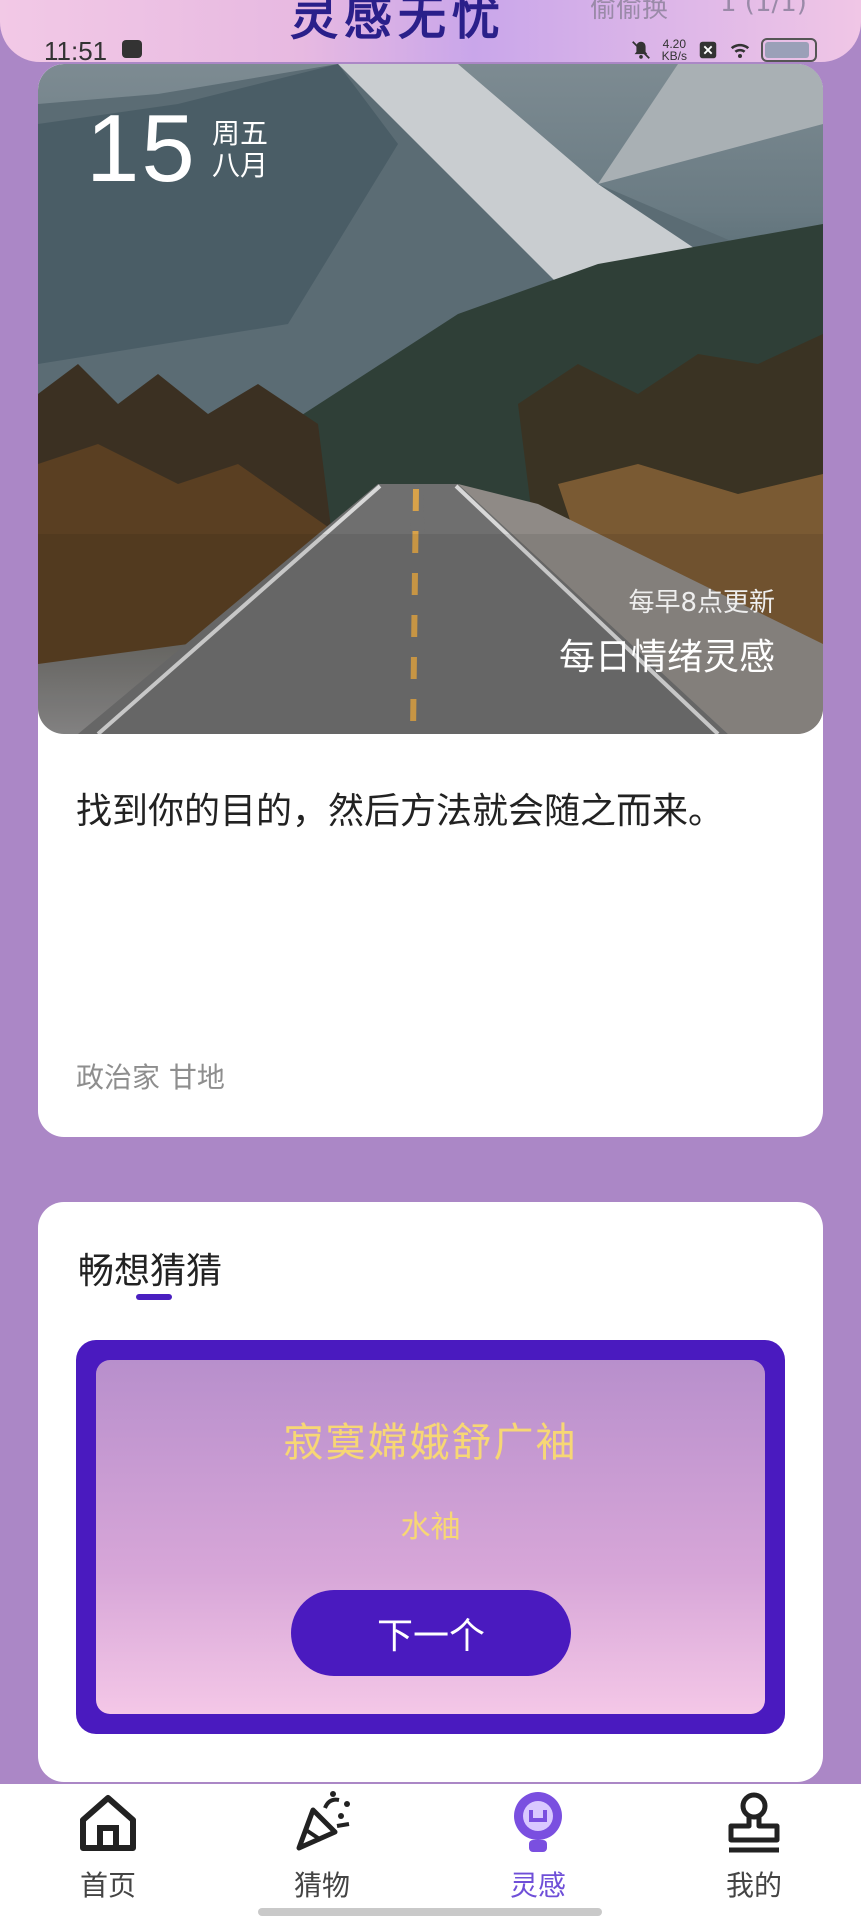  I want to click on quote-text: 找到你的目的，然后方法就会随之而来。, so click(400, 811).